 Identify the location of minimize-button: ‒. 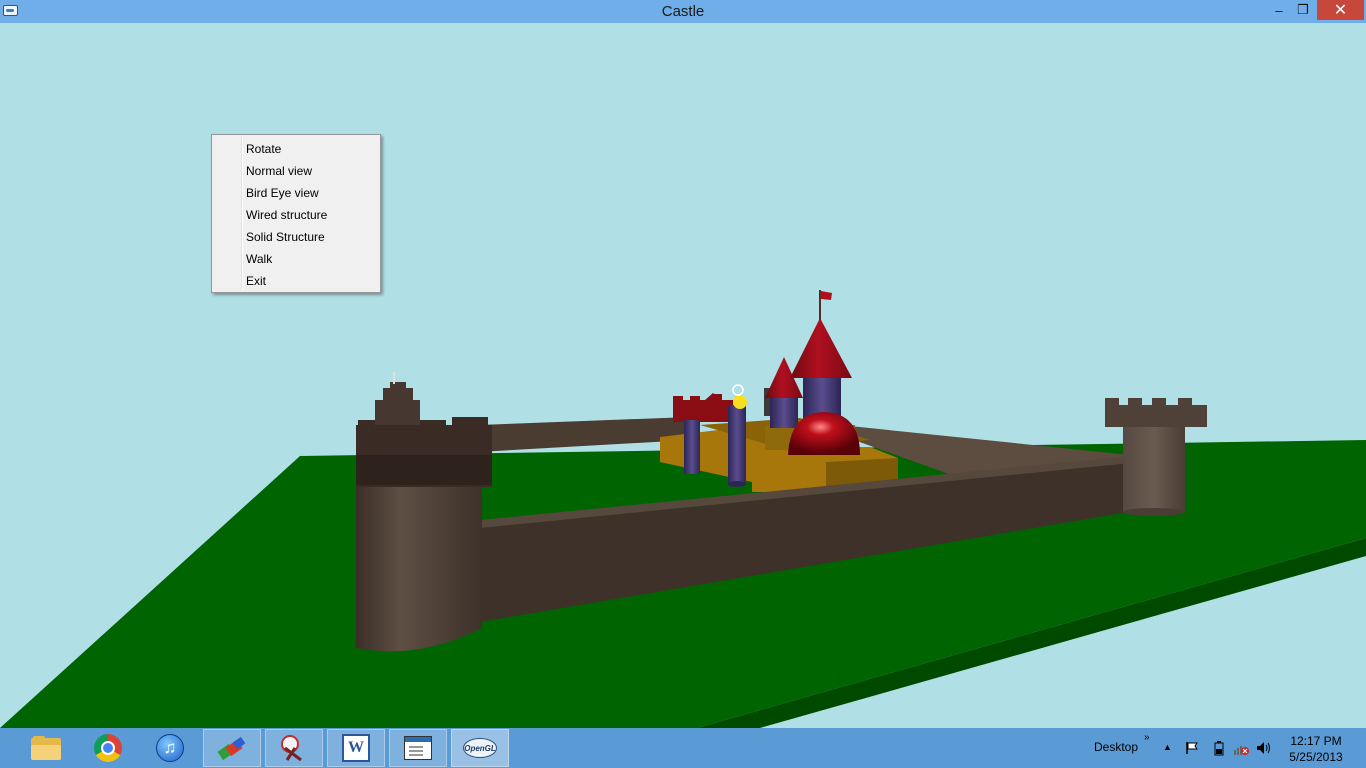
(1279, 10).